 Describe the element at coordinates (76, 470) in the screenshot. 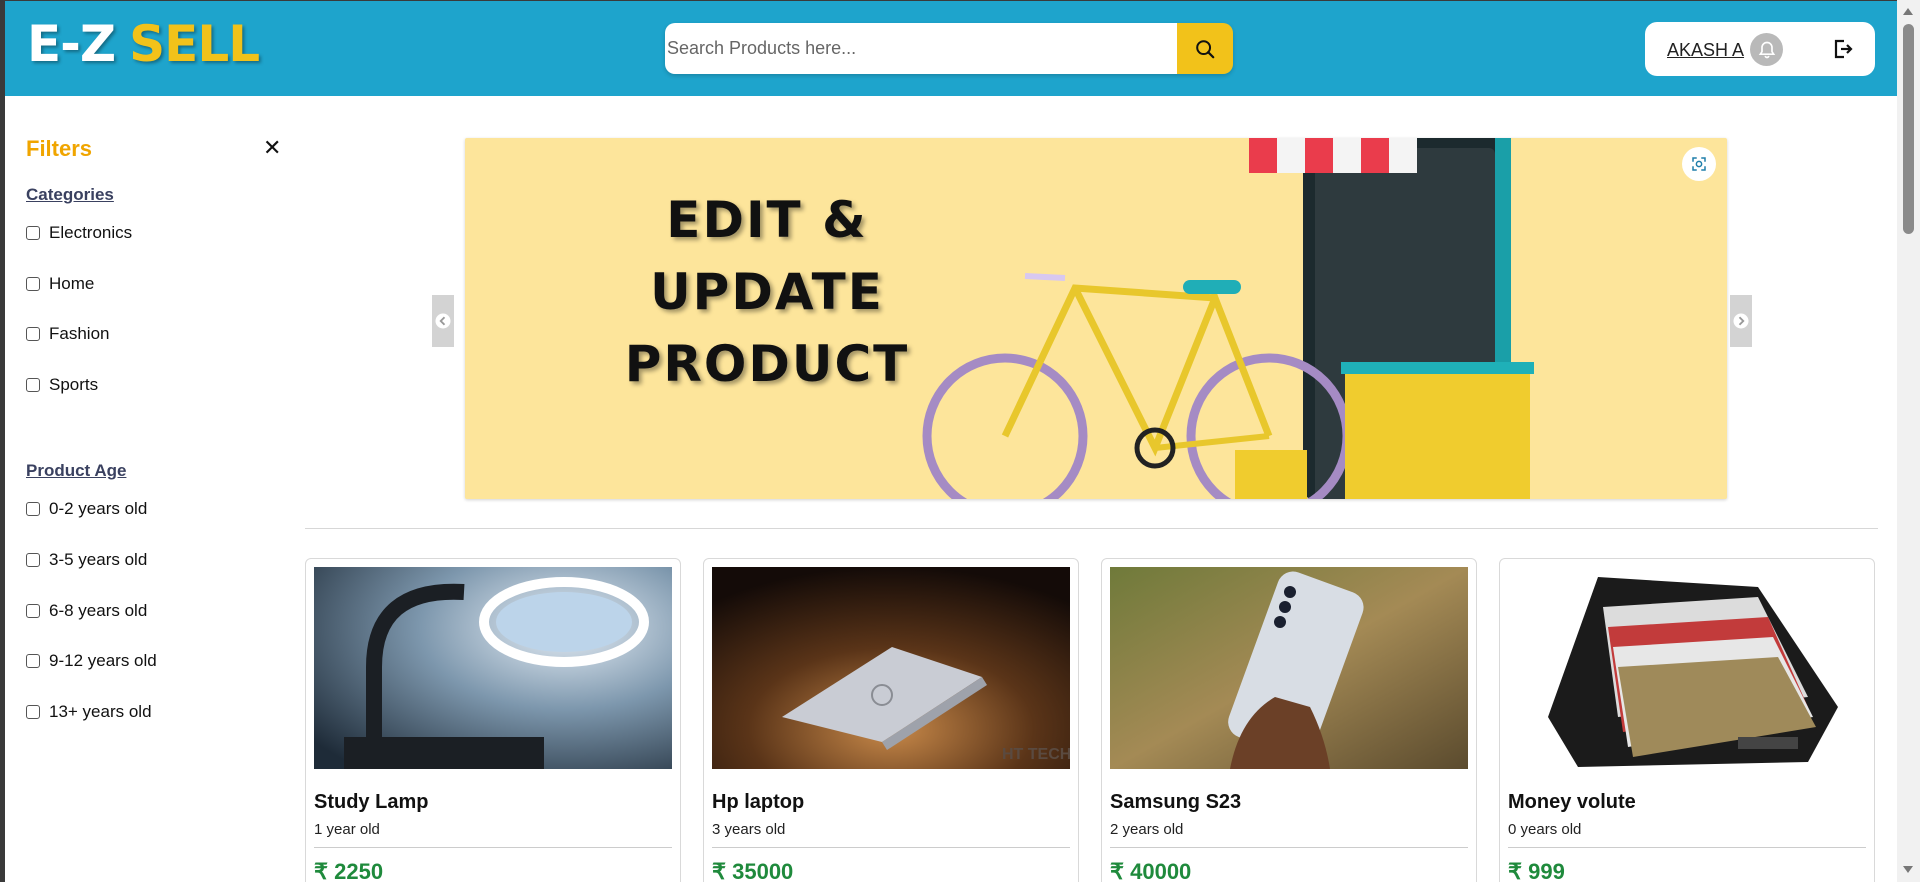

I see `product-age-title: Product Age` at that location.